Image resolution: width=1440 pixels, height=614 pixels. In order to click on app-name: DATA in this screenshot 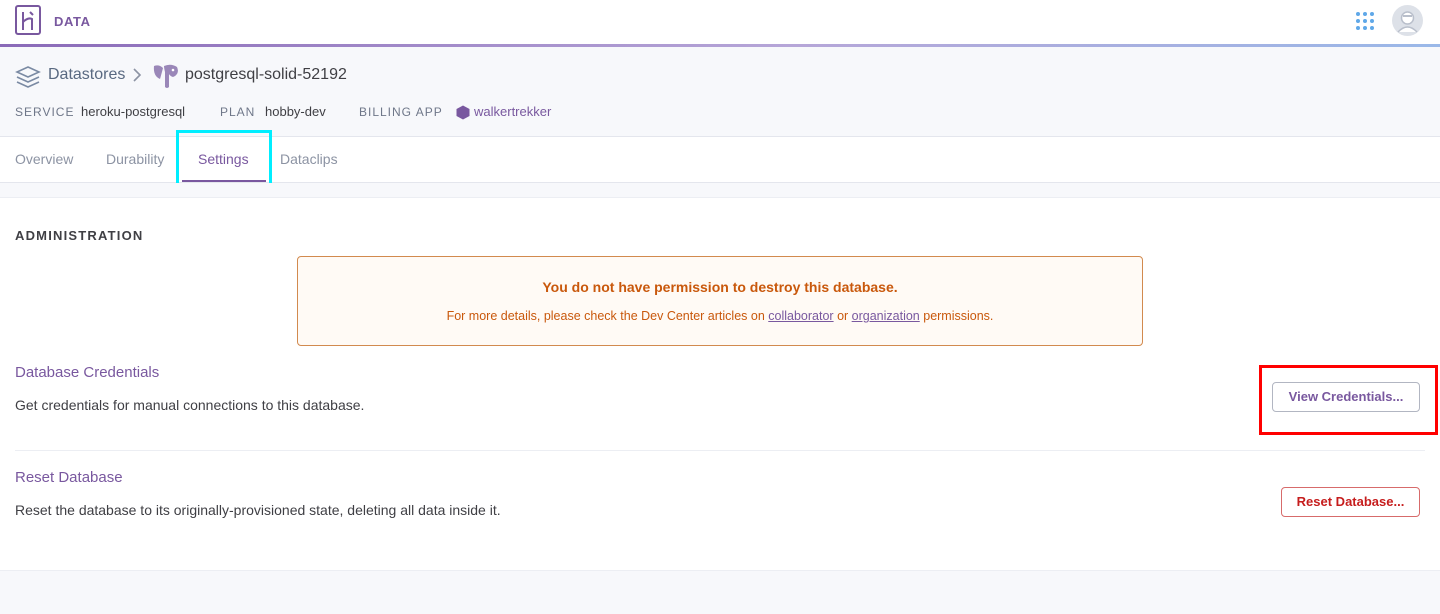, I will do `click(72, 21)`.